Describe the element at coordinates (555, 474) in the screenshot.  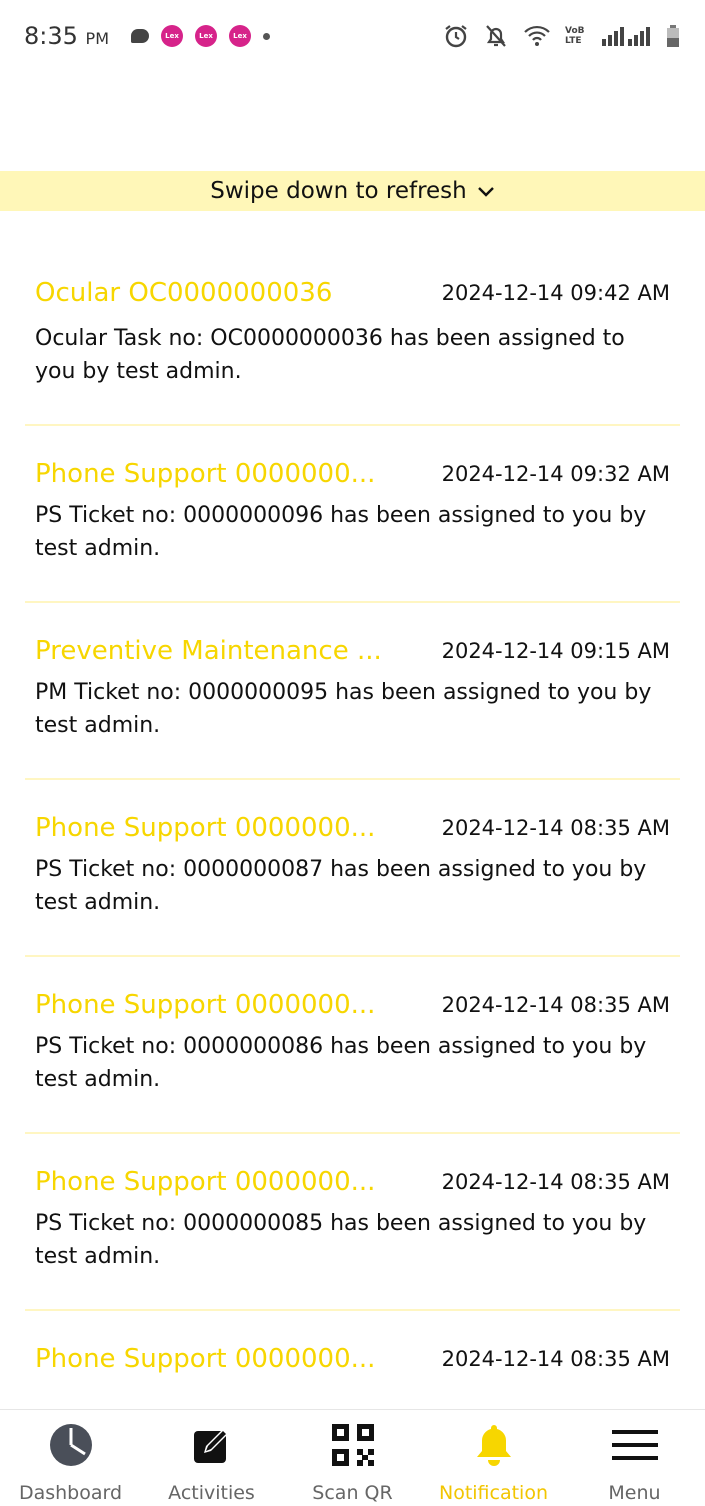
I see `notification-time: 2024-12-14 09:32 AM` at that location.